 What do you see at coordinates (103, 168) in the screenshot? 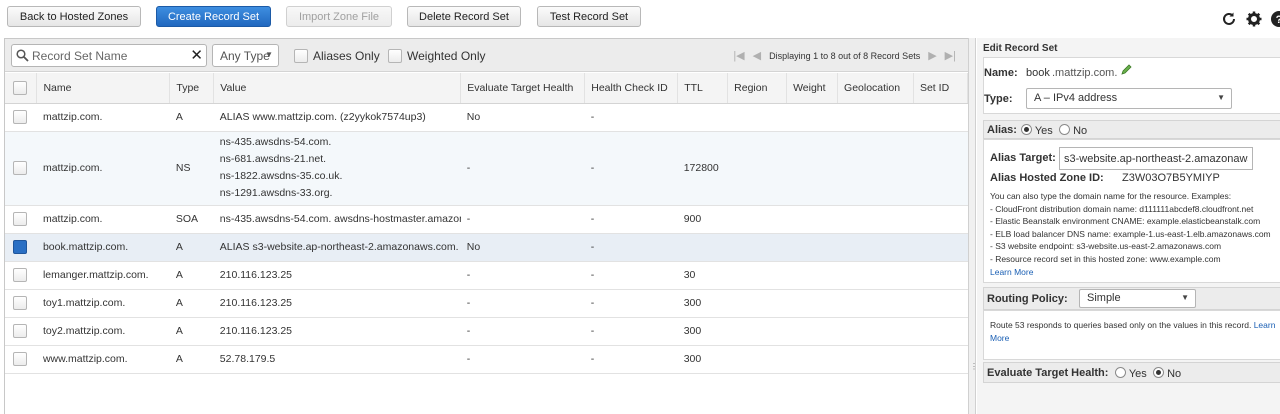
I see `cell-name: mattzip.com.` at bounding box center [103, 168].